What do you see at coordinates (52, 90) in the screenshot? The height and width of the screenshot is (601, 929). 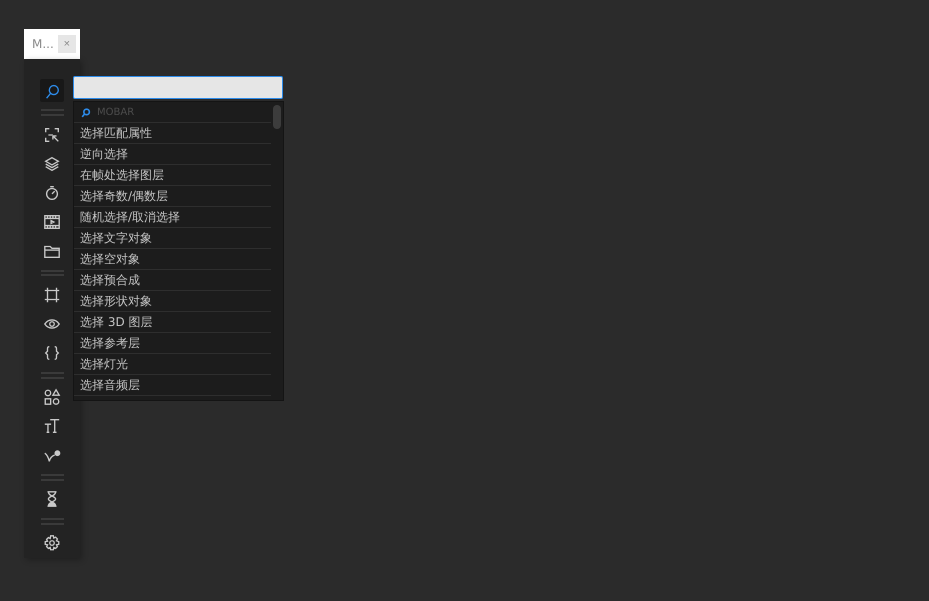 I see `sidebar-button` at bounding box center [52, 90].